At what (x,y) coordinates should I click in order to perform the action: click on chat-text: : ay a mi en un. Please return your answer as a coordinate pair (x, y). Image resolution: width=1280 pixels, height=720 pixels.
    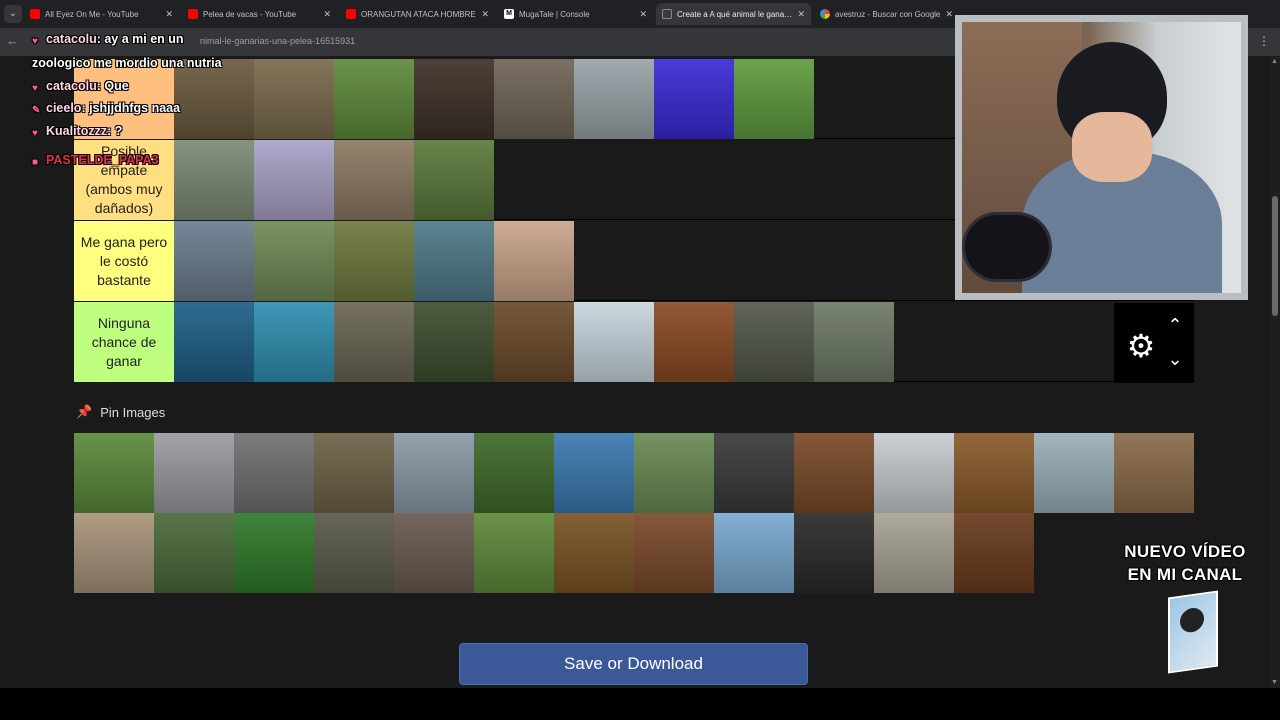
    Looking at the image, I should click on (140, 39).